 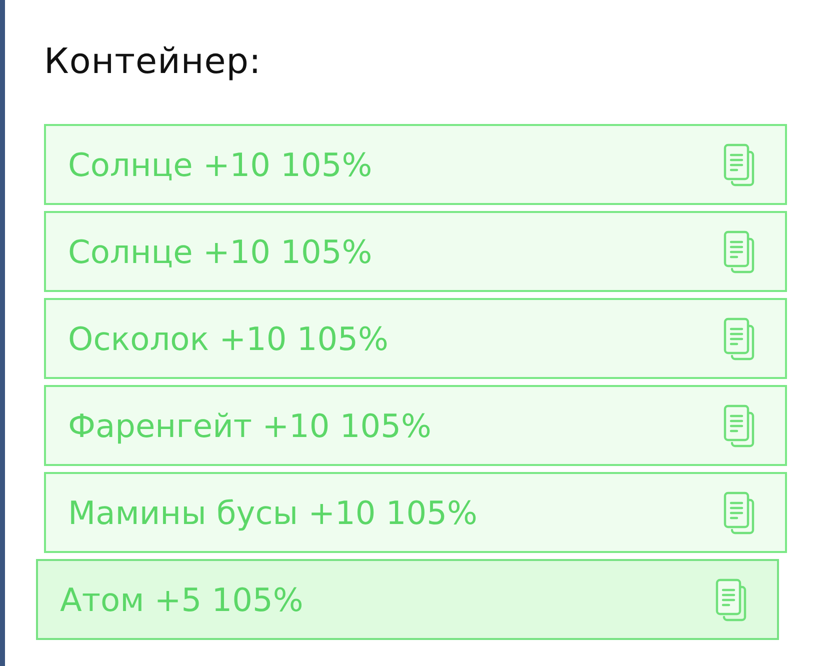 I want to click on item-label: Фаренгейт +10 105%, so click(x=250, y=425).